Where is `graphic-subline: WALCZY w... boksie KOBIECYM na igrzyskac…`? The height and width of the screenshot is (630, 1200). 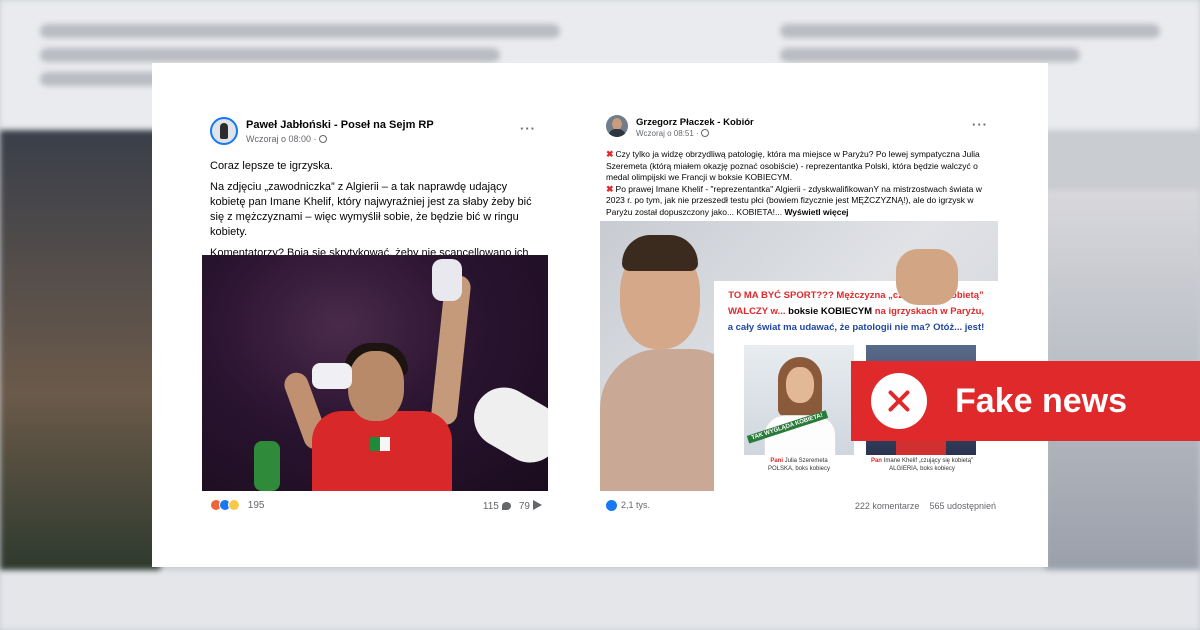 graphic-subline: WALCZY w... boksie KOBIECYM na igrzyskac… is located at coordinates (856, 311).